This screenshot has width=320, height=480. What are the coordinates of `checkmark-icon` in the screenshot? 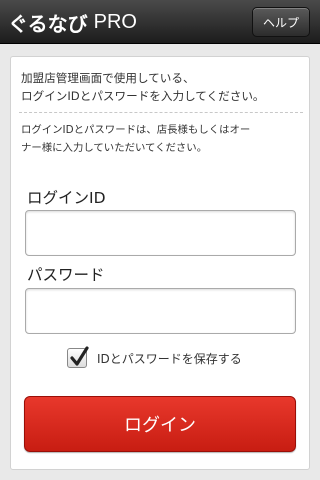 It's located at (79, 356).